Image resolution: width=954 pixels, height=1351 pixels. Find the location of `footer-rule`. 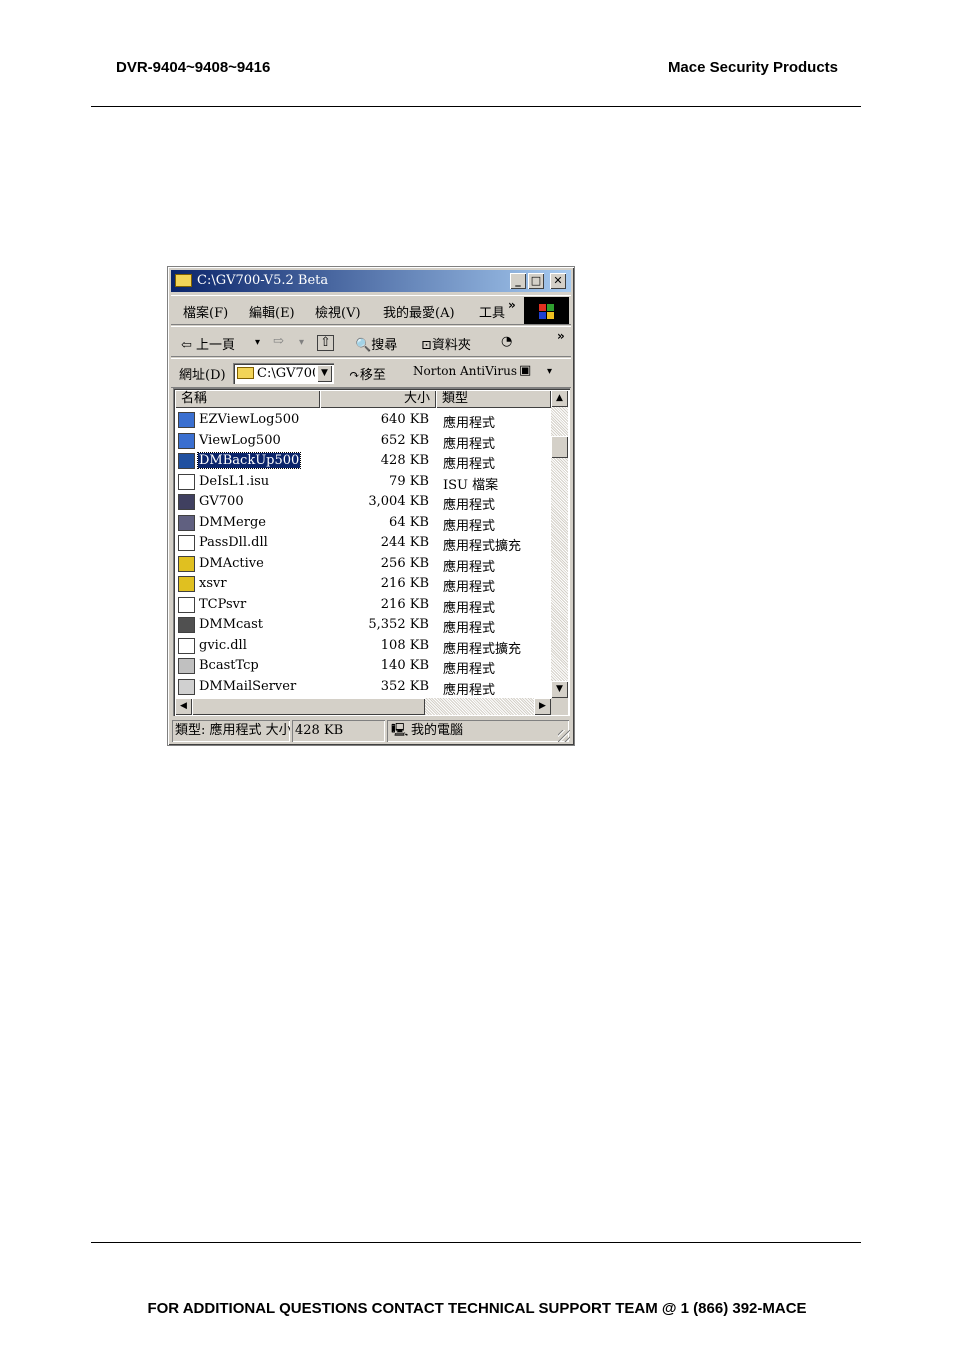

footer-rule is located at coordinates (476, 1242).